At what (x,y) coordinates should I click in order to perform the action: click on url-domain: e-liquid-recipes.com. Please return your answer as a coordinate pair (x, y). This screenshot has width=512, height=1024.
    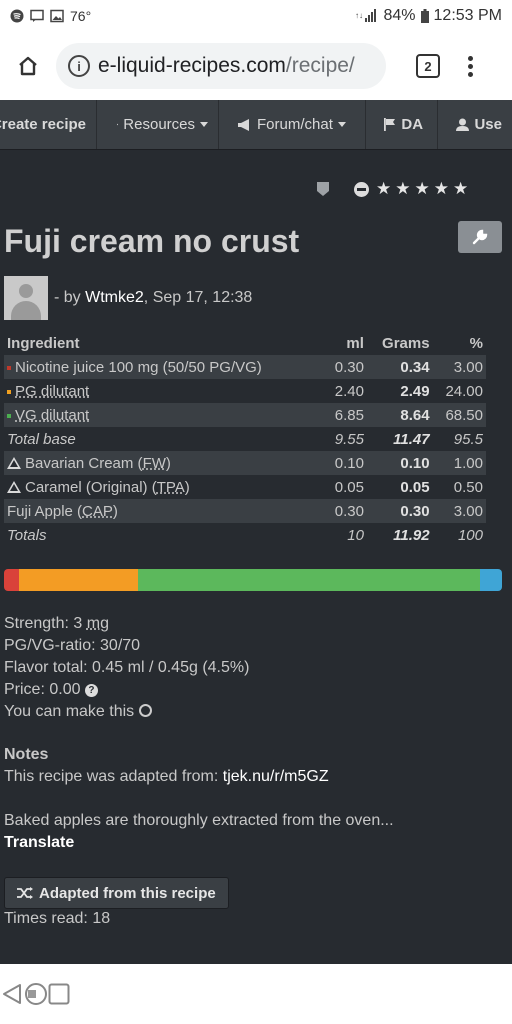
    Looking at the image, I should click on (192, 65).